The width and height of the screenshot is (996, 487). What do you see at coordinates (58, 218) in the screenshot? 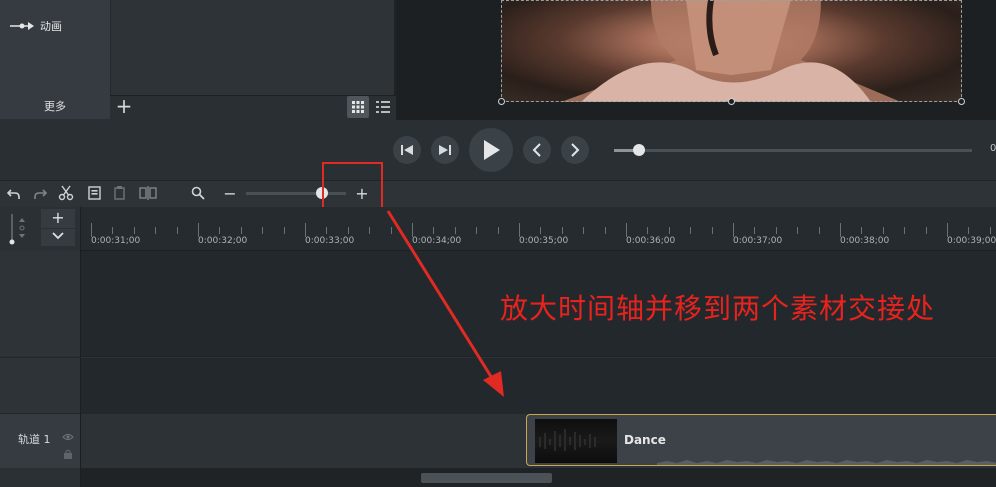
I see `add-track-button: +` at bounding box center [58, 218].